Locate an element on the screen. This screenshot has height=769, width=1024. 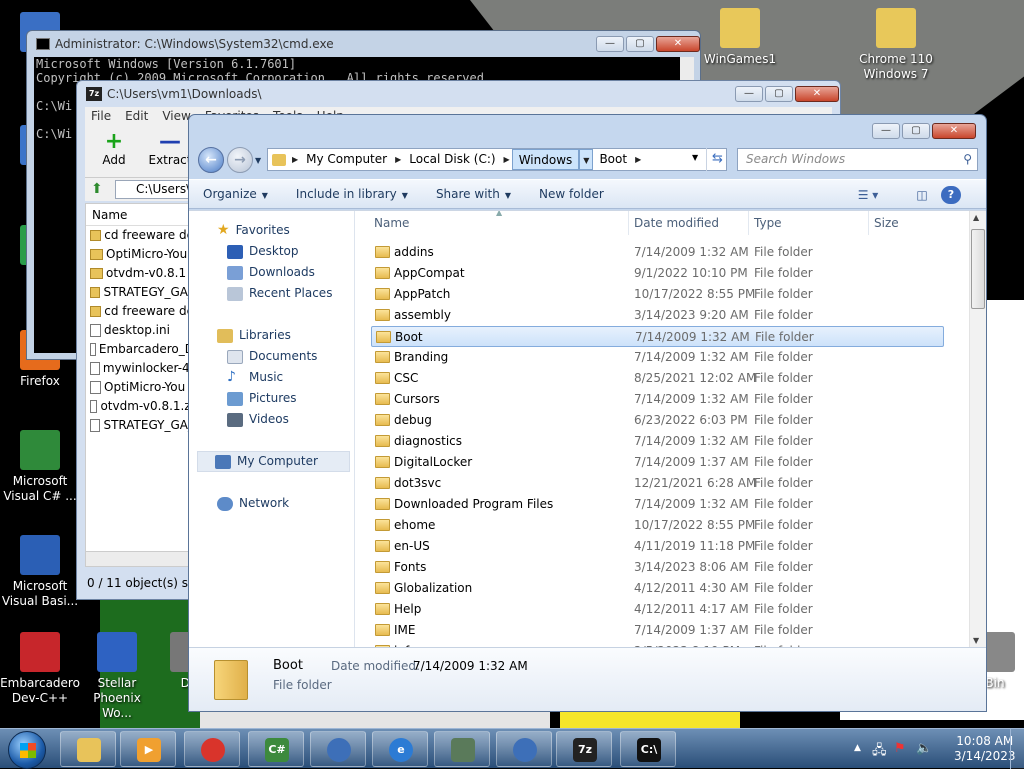
taskbar-item-media-player: ▶ is located at coordinates (148, 749).